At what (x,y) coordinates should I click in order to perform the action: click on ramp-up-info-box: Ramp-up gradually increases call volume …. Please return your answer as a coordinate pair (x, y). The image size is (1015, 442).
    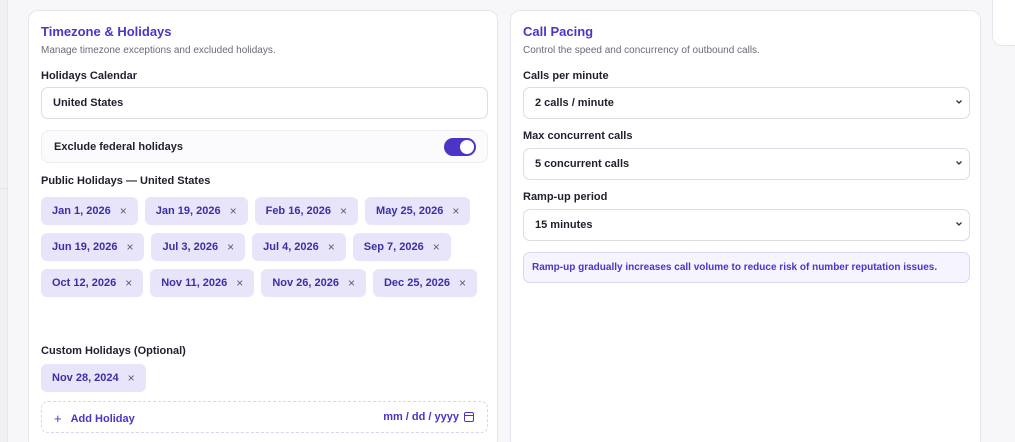
    Looking at the image, I should click on (746, 267).